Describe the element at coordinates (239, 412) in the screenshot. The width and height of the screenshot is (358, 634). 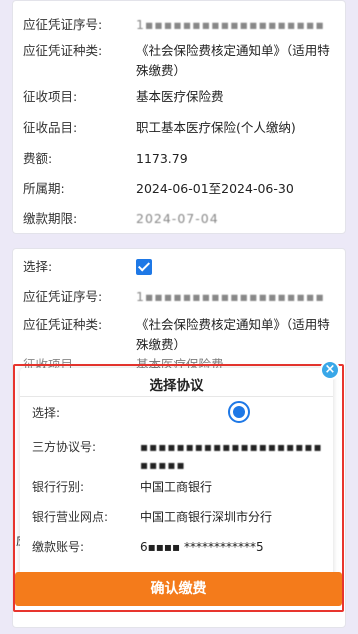
I see `agreement-radio` at that location.